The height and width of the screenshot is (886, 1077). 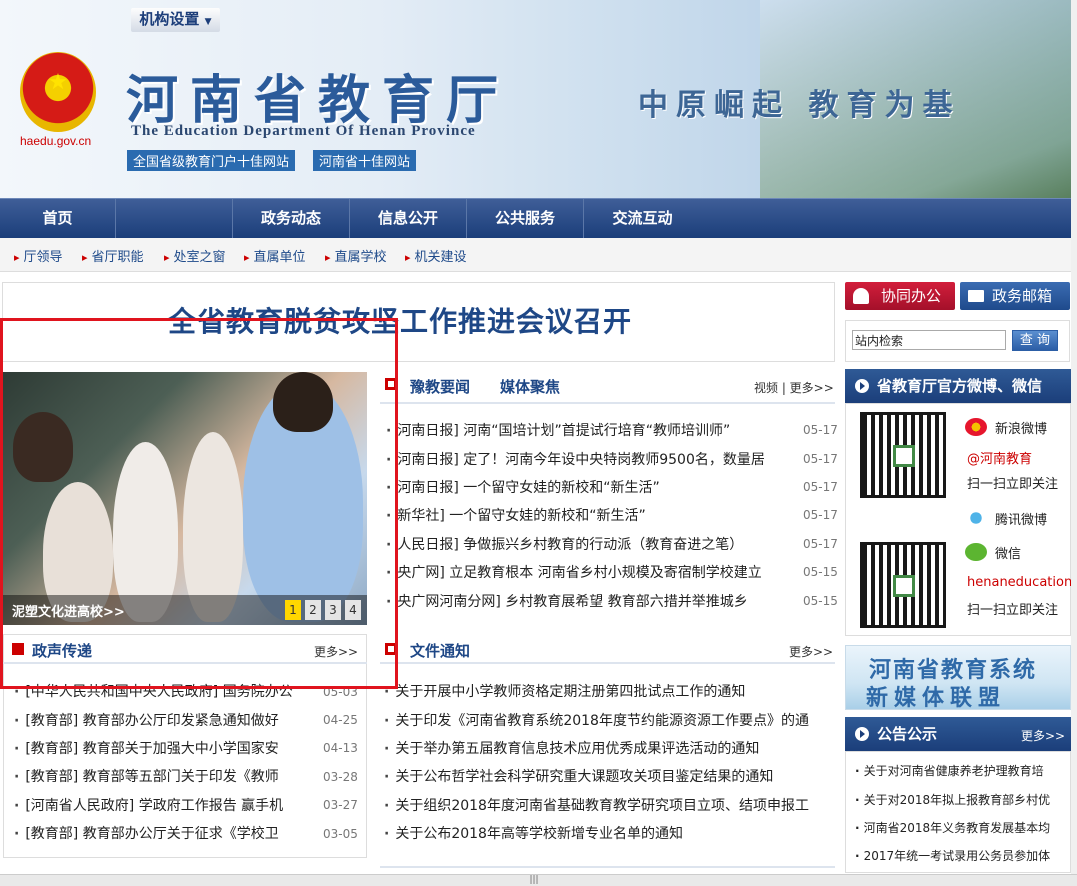 What do you see at coordinates (929, 340) in the screenshot?
I see `search-input` at bounding box center [929, 340].